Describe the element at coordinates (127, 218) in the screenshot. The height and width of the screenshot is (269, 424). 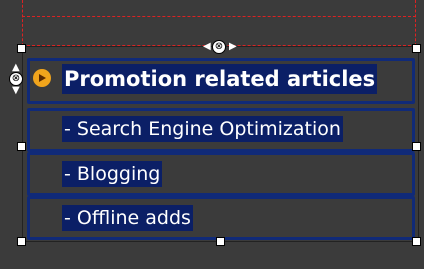
I see `list-item: - Offline adds` at that location.